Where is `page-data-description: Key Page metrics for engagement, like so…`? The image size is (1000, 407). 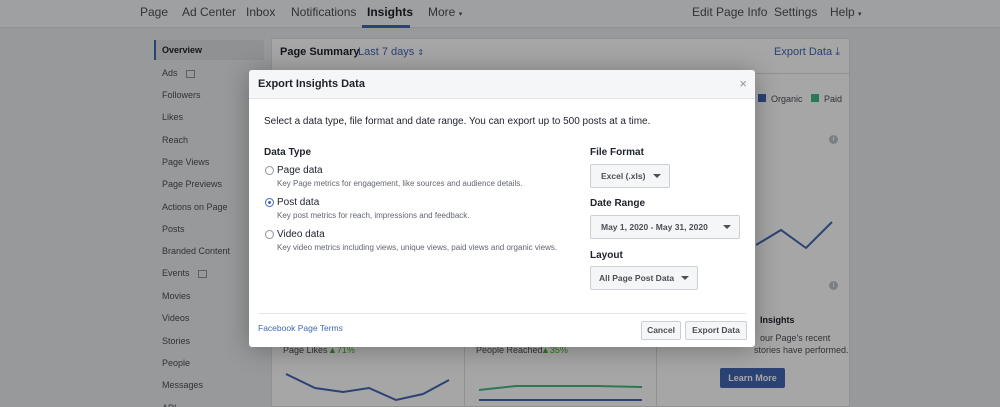 page-data-description: Key Page metrics for engagement, like so… is located at coordinates (400, 183).